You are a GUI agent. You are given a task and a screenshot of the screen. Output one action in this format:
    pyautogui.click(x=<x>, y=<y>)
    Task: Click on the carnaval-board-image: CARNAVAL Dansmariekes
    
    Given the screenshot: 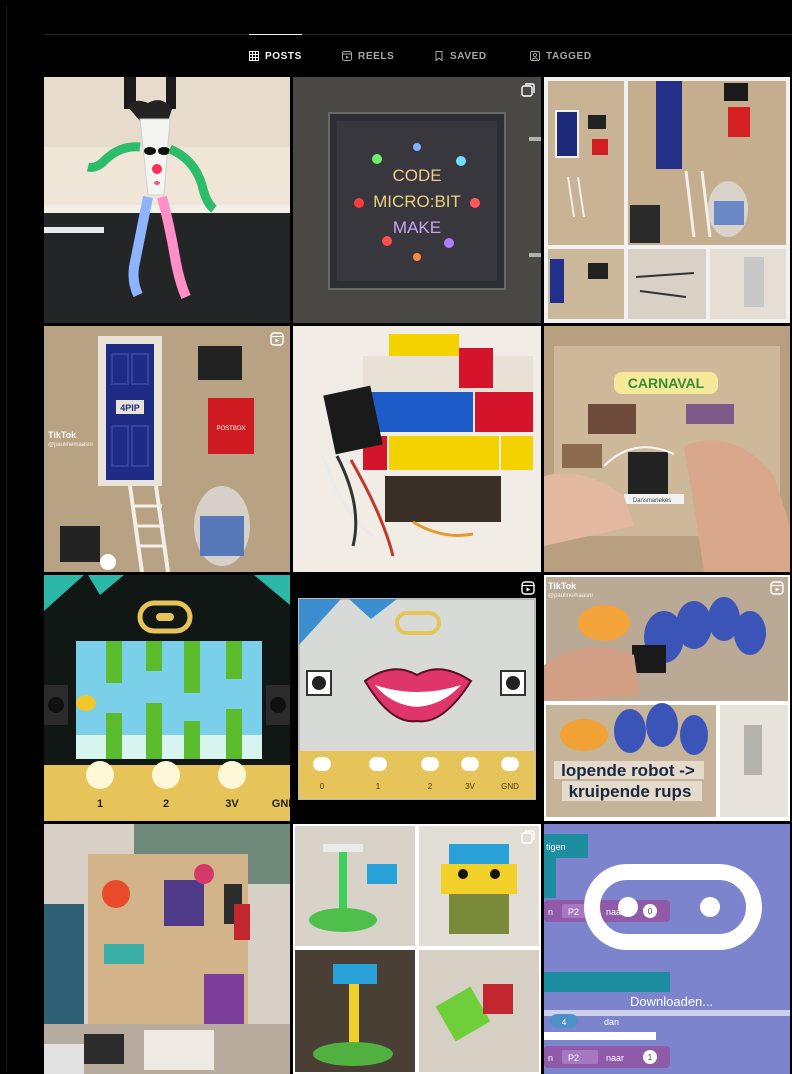 What is the action you would take?
    pyautogui.click(x=667, y=449)
    